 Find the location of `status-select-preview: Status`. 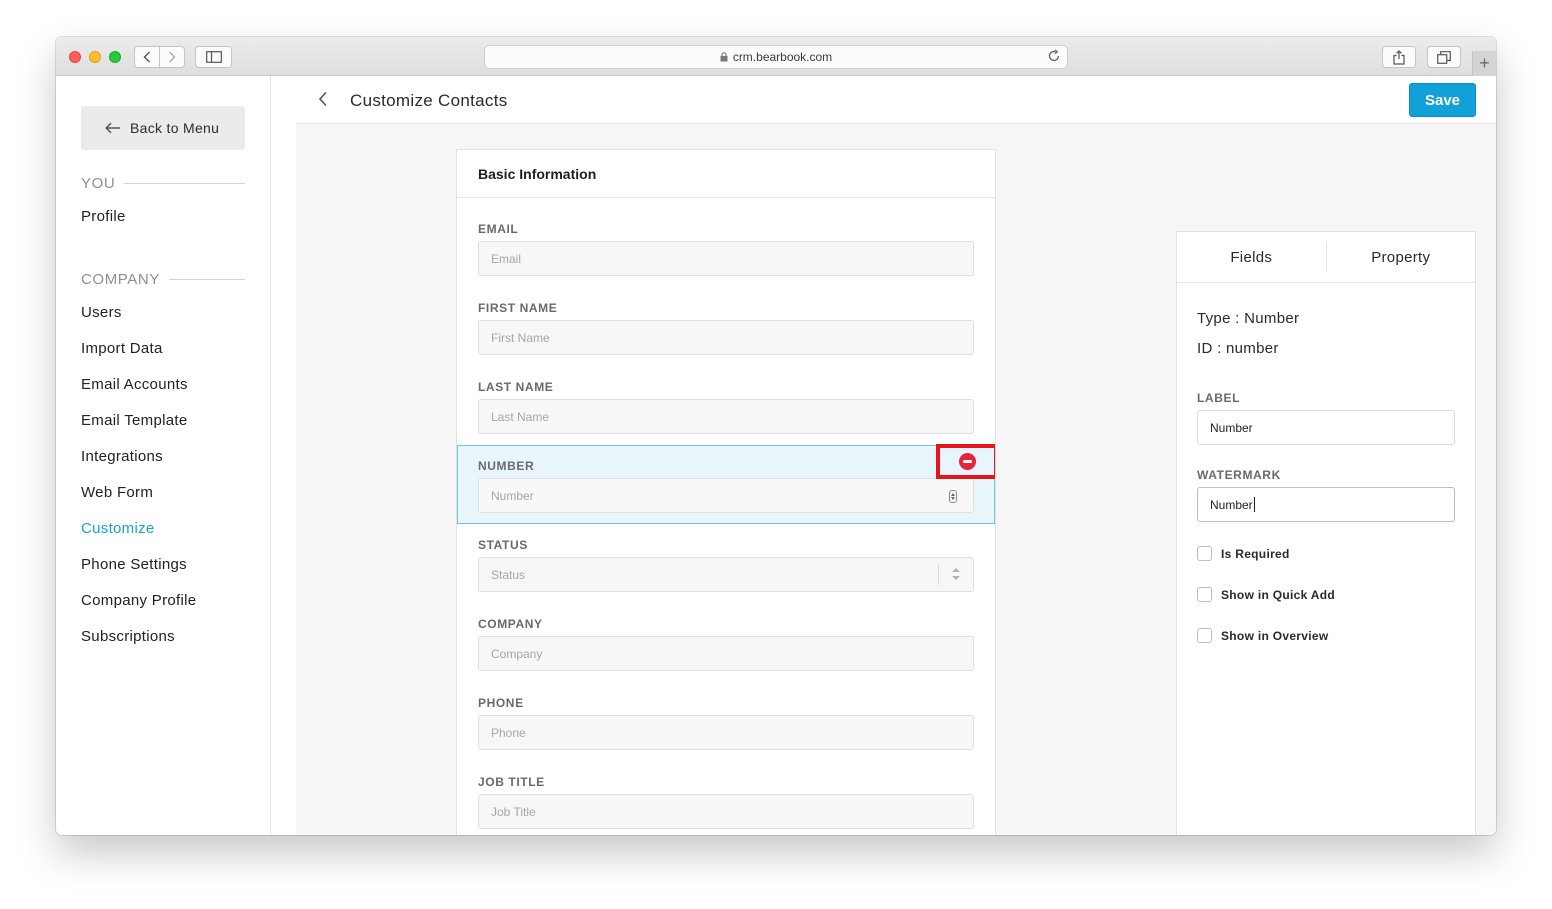

status-select-preview: Status is located at coordinates (726, 574).